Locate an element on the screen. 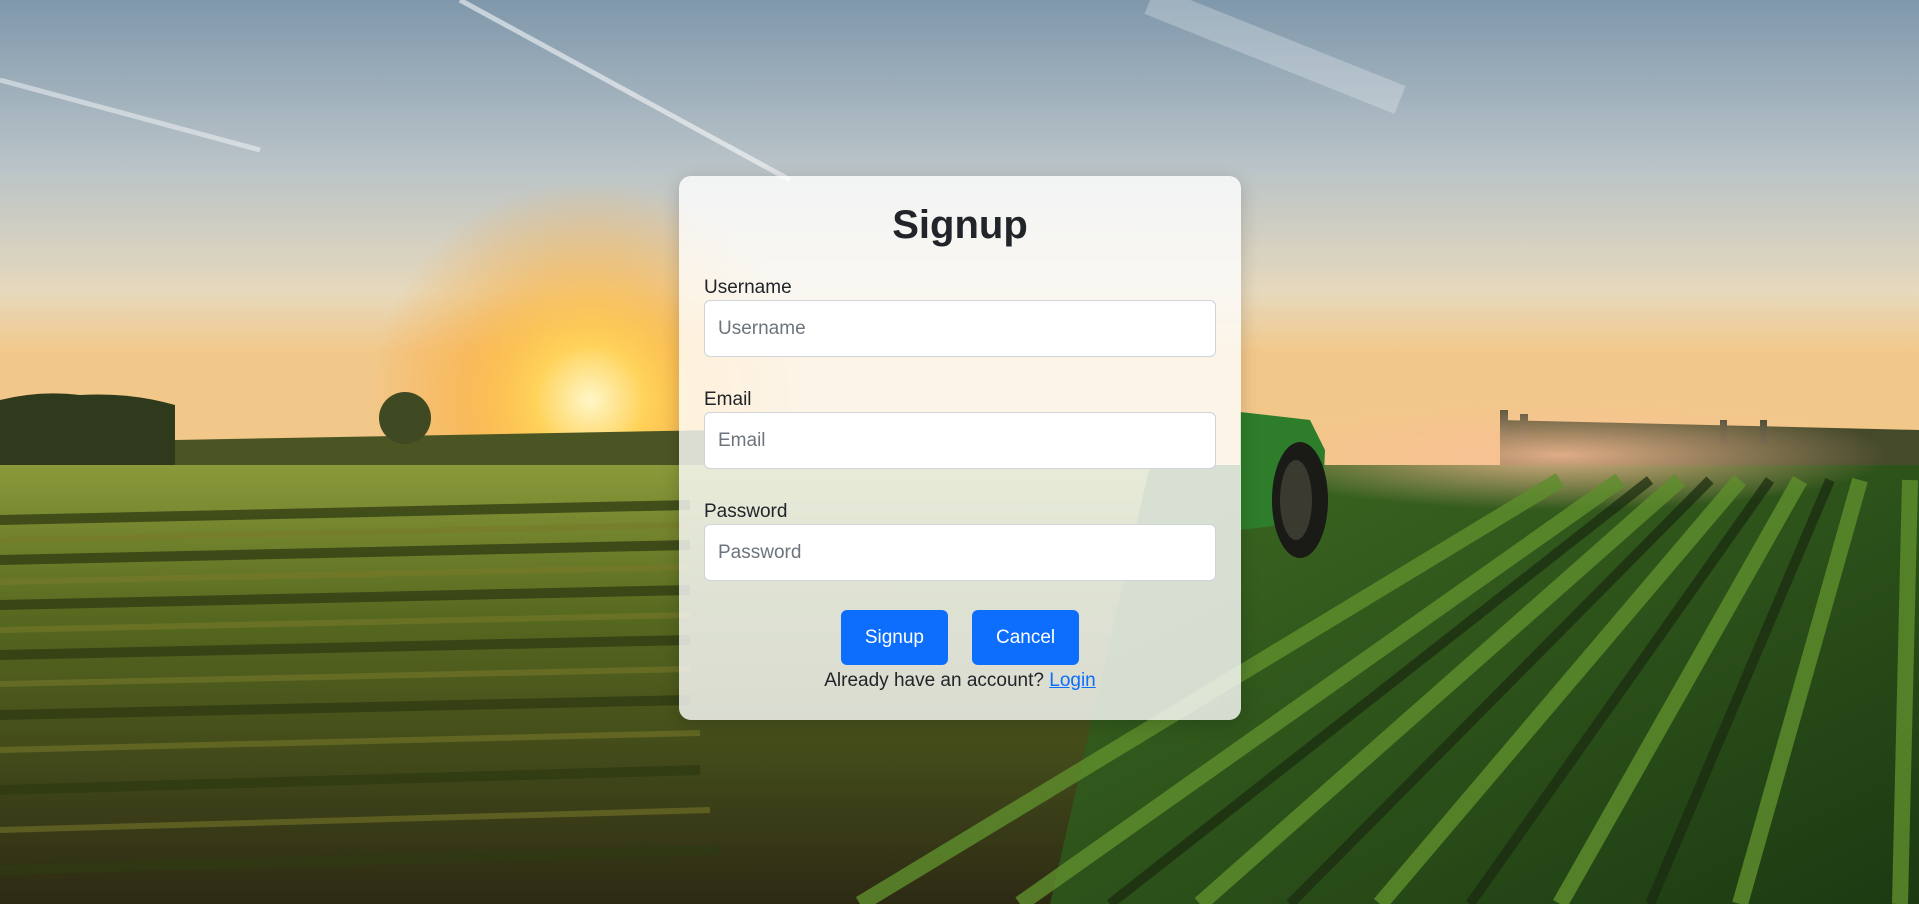 The height and width of the screenshot is (904, 1919). form-actions: Signup Cancel is located at coordinates (960, 637).